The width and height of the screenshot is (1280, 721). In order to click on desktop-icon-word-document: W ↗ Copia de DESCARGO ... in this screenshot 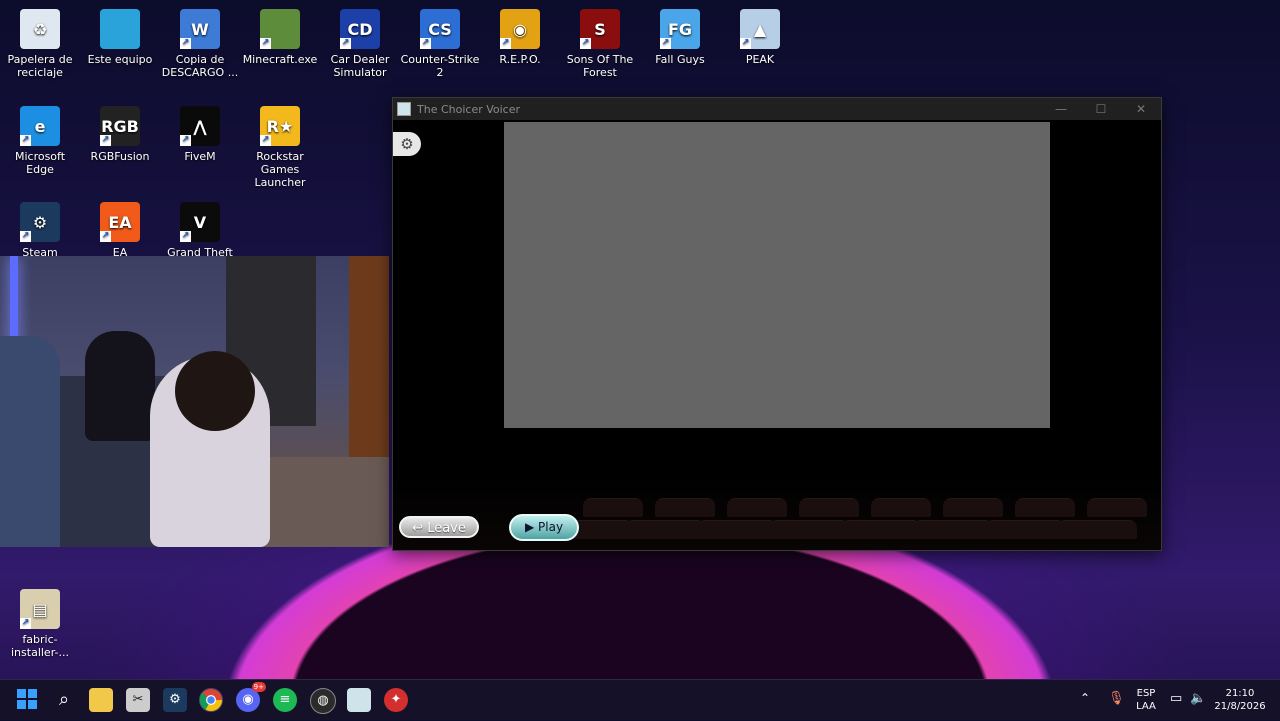, I will do `click(200, 42)`.